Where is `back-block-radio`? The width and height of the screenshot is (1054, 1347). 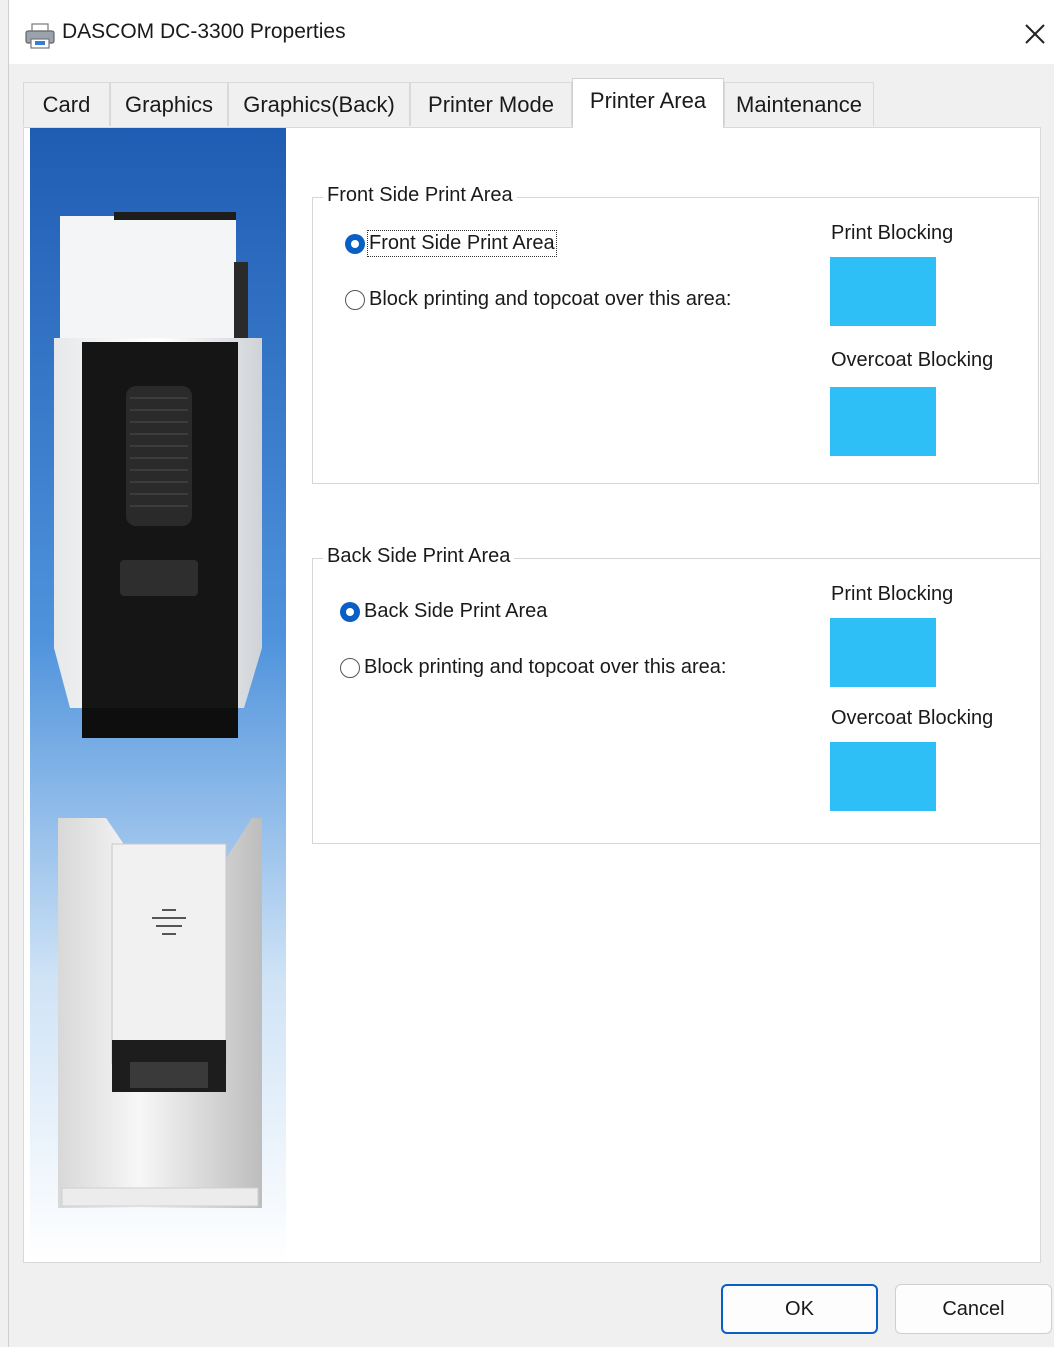
back-block-radio is located at coordinates (350, 667).